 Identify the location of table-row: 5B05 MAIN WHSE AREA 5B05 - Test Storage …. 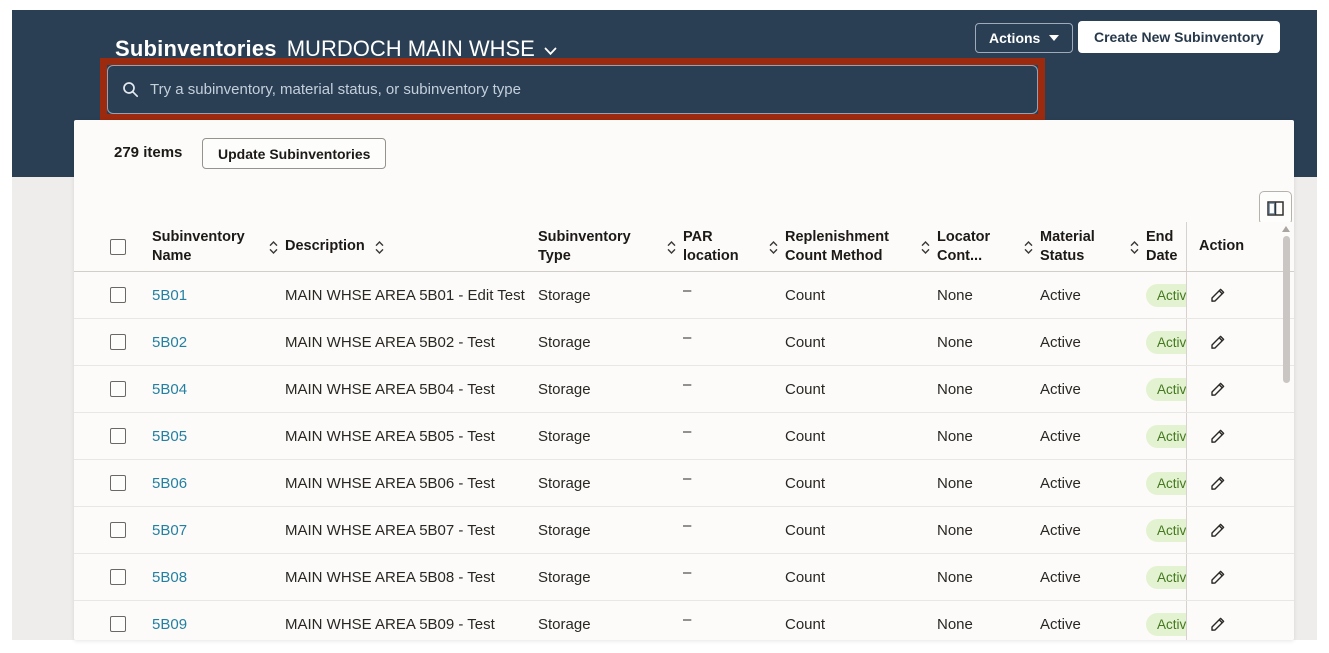
(684, 436).